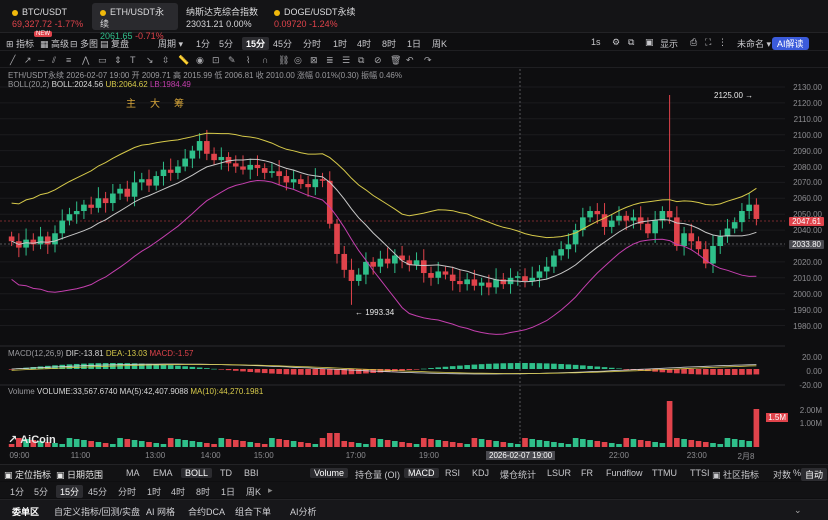  I want to click on replay-button: ▤ 复盘, so click(114, 43).